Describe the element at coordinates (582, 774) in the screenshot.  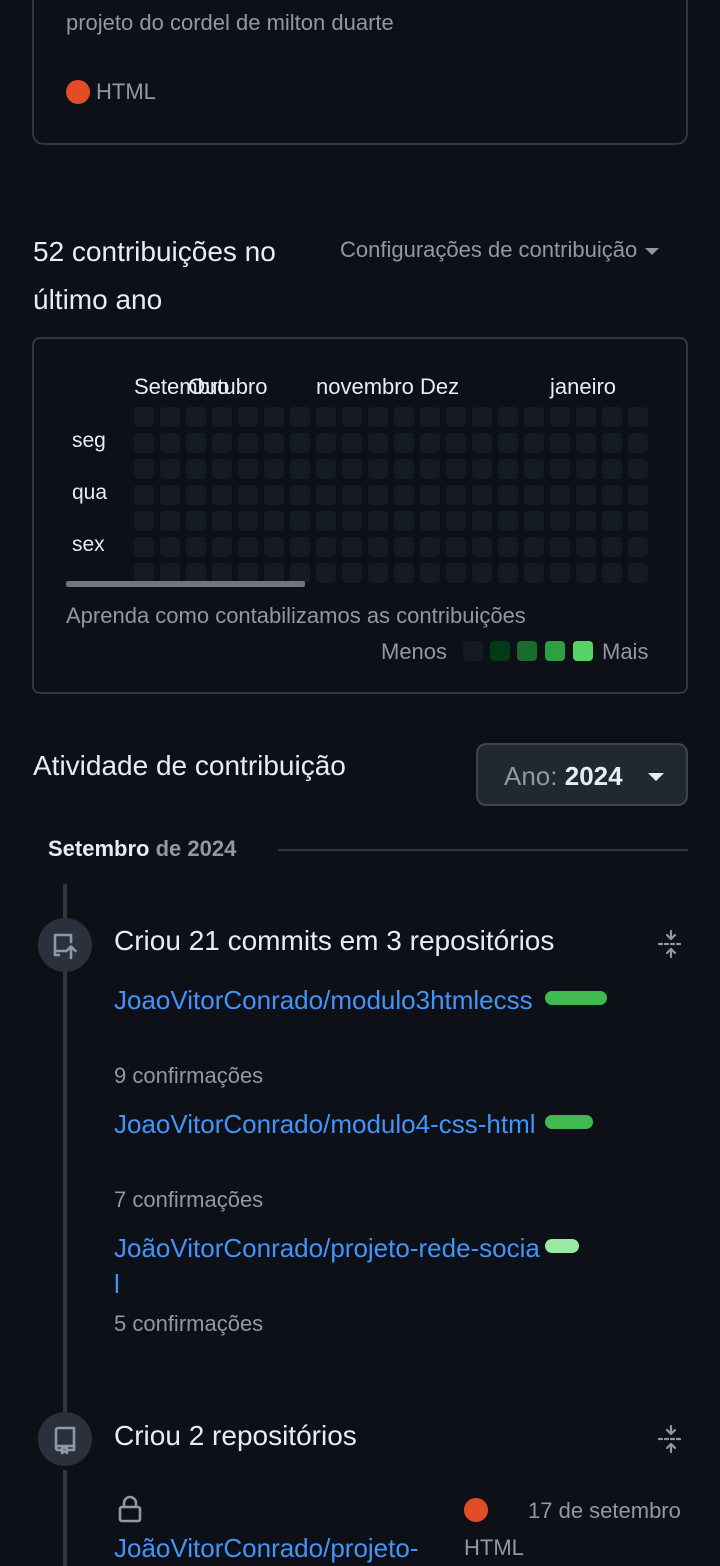
I see `year-select-button: Ano: 2024` at that location.